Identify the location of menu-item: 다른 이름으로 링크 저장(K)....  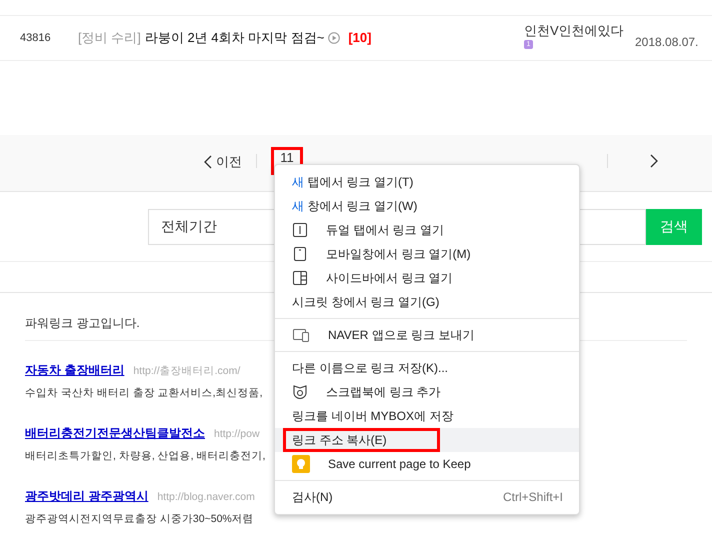
(427, 368).